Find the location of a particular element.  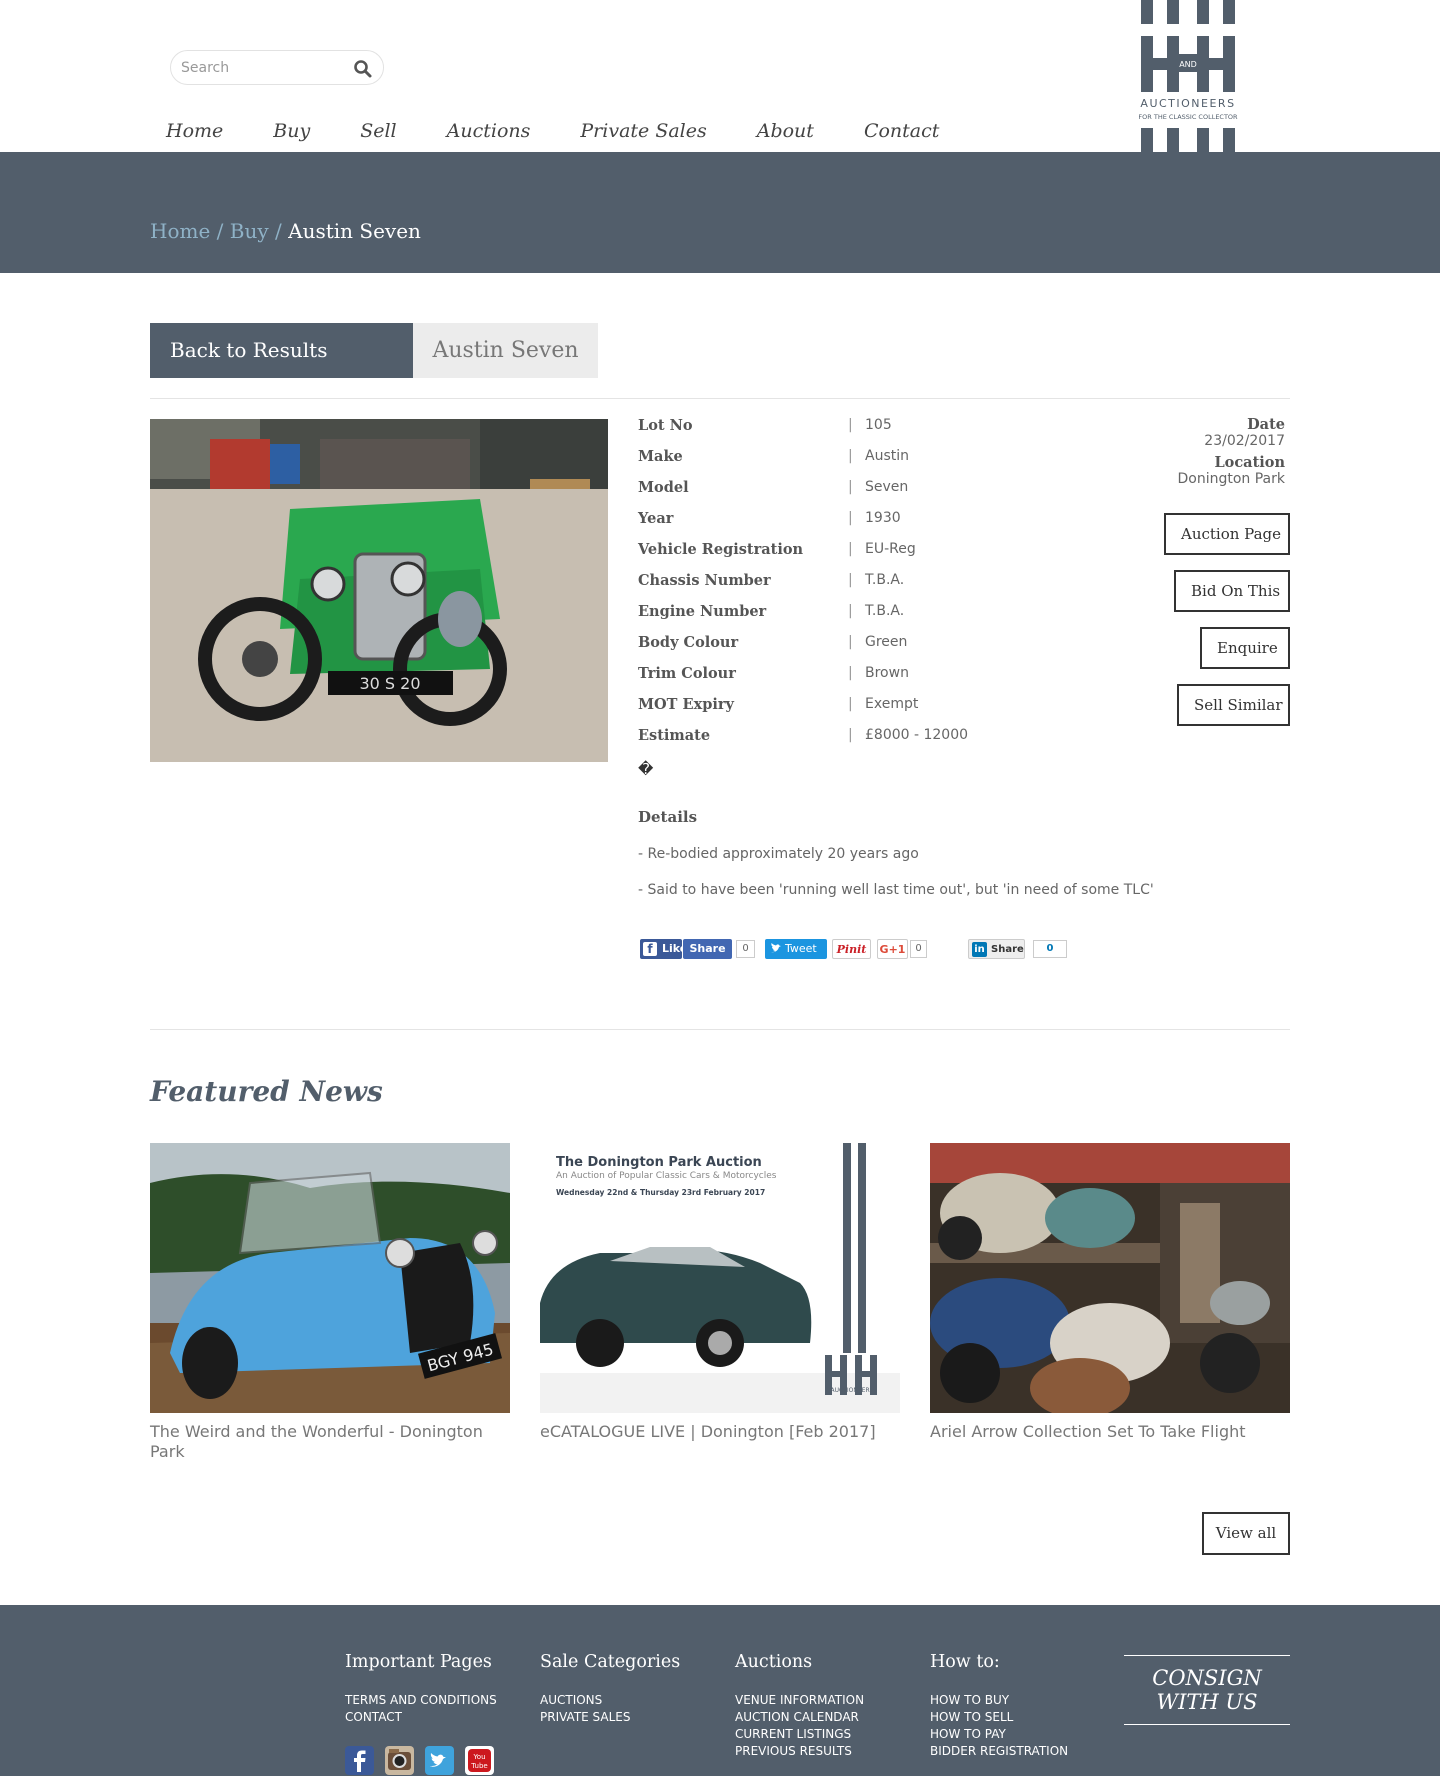

nav-private-sales: Private Sales is located at coordinates (643, 135).